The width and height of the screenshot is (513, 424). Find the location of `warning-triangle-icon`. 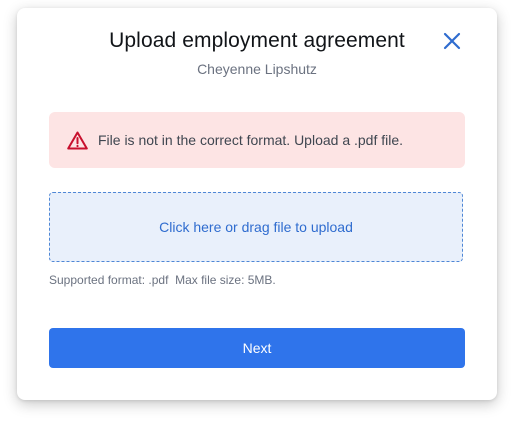

warning-triangle-icon is located at coordinates (77, 140).